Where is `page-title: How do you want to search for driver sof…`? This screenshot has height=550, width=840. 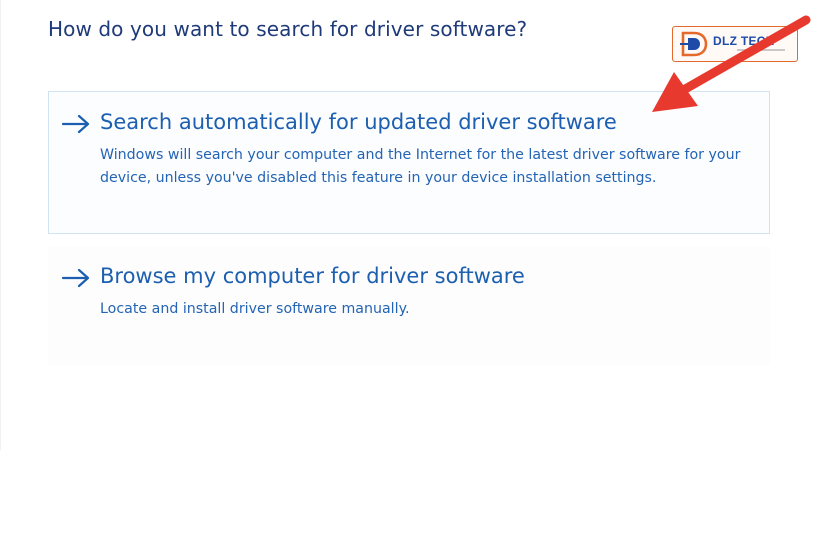
page-title: How do you want to search for driver sof… is located at coordinates (288, 29).